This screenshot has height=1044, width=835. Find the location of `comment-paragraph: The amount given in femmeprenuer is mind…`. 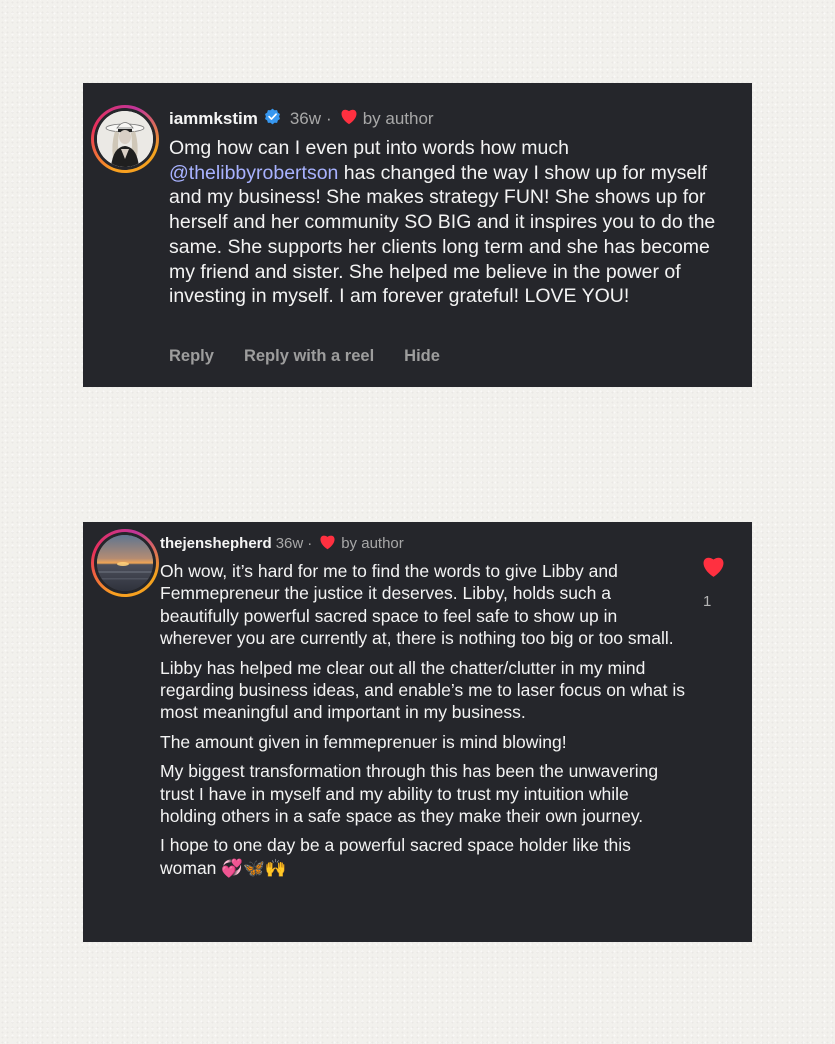

comment-paragraph: The amount given in femmeprenuer is mind… is located at coordinates (363, 741).